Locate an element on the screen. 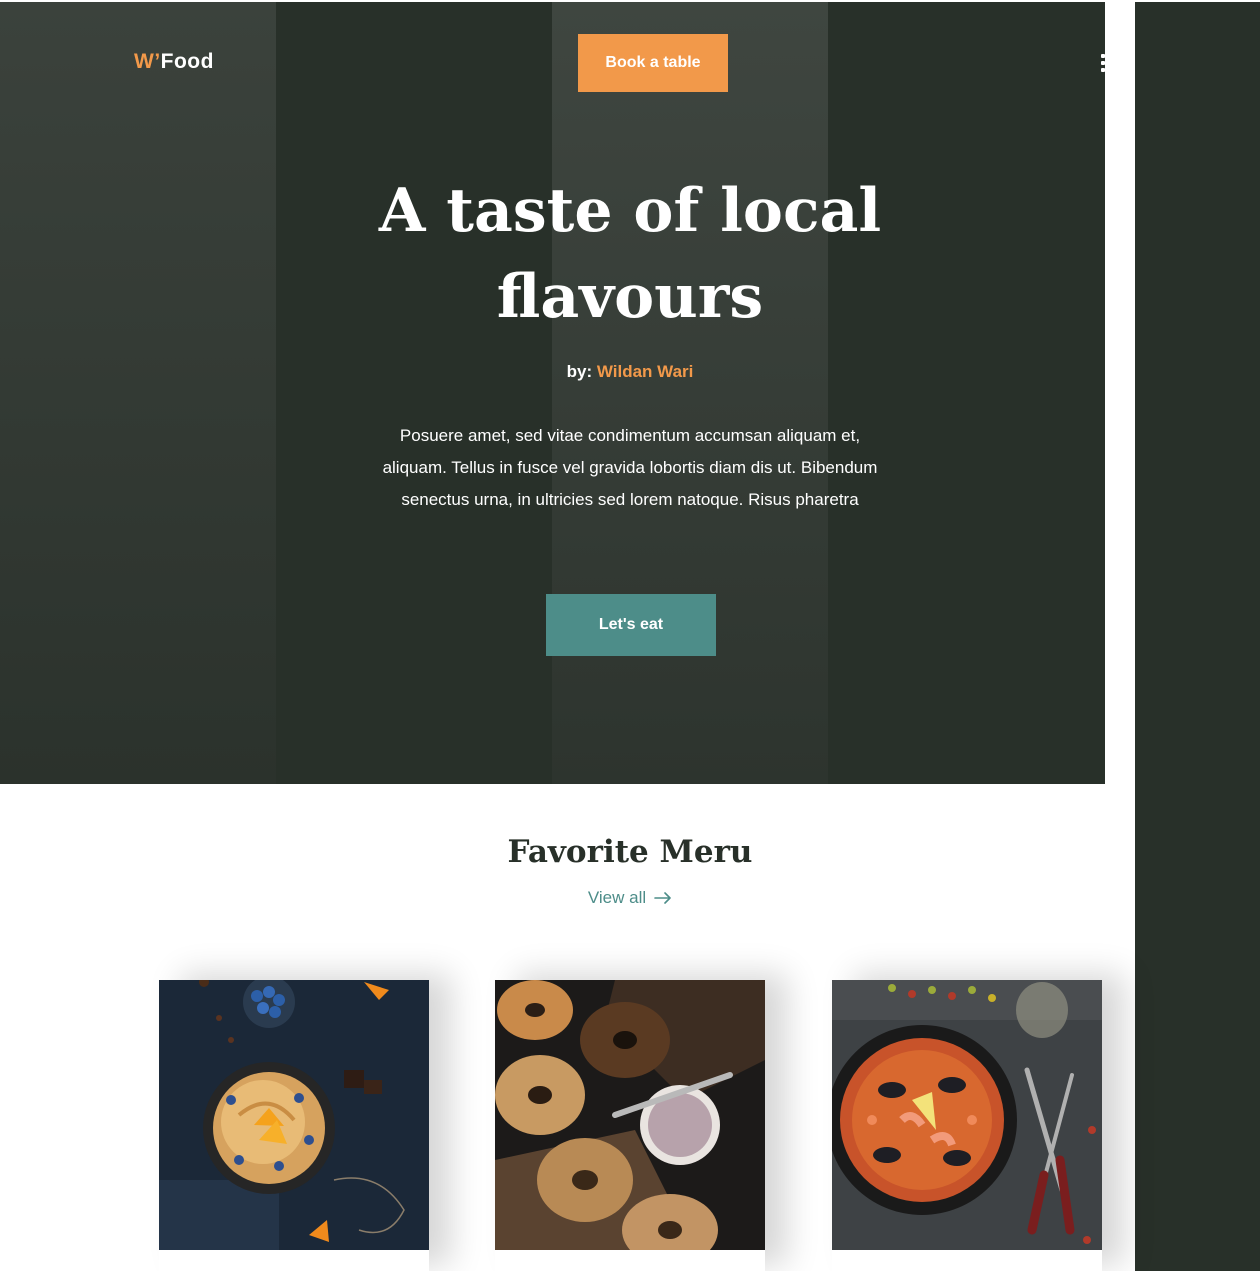  arrow-right-icon is located at coordinates (662, 898).